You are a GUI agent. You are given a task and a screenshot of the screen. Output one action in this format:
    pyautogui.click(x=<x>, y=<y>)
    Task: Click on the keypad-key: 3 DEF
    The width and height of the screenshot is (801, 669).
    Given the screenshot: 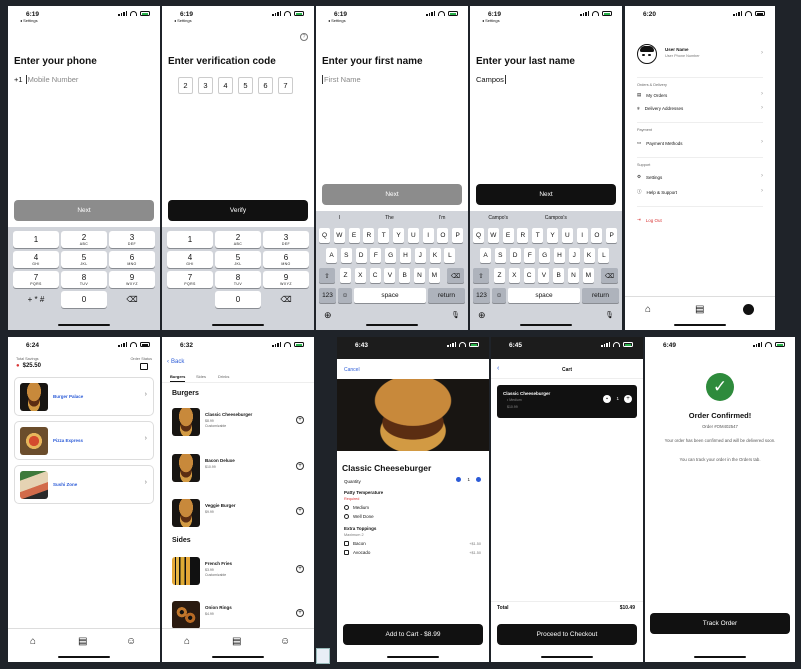 What is the action you would take?
    pyautogui.click(x=286, y=239)
    